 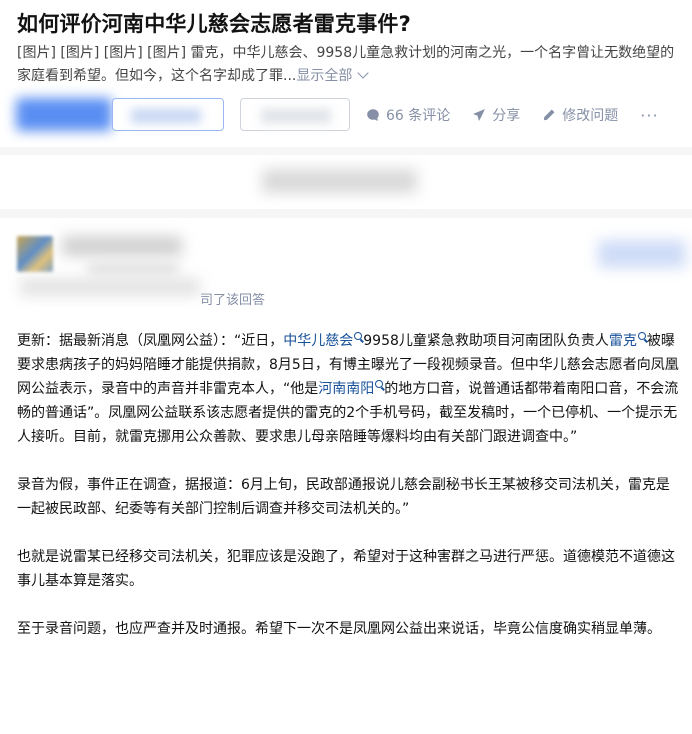 I want to click on follow-author-button, so click(x=642, y=254).